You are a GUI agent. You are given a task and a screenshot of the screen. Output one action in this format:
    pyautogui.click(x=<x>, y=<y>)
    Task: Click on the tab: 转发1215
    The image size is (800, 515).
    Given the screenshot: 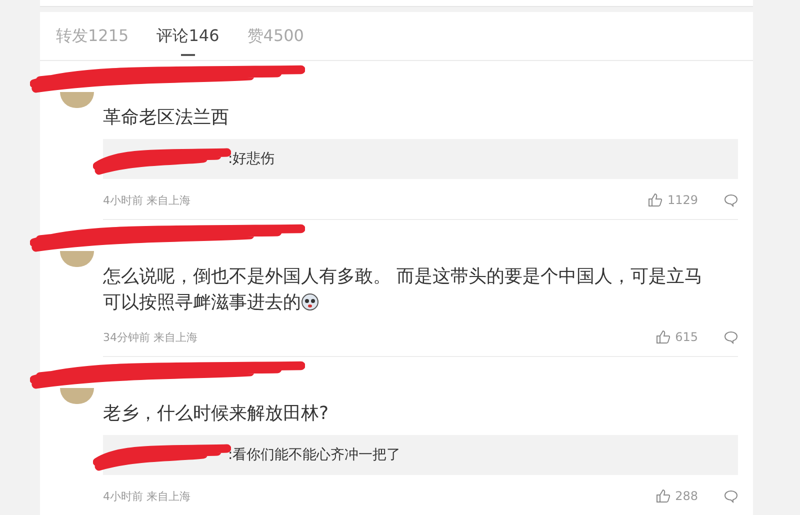 What is the action you would take?
    pyautogui.click(x=92, y=36)
    